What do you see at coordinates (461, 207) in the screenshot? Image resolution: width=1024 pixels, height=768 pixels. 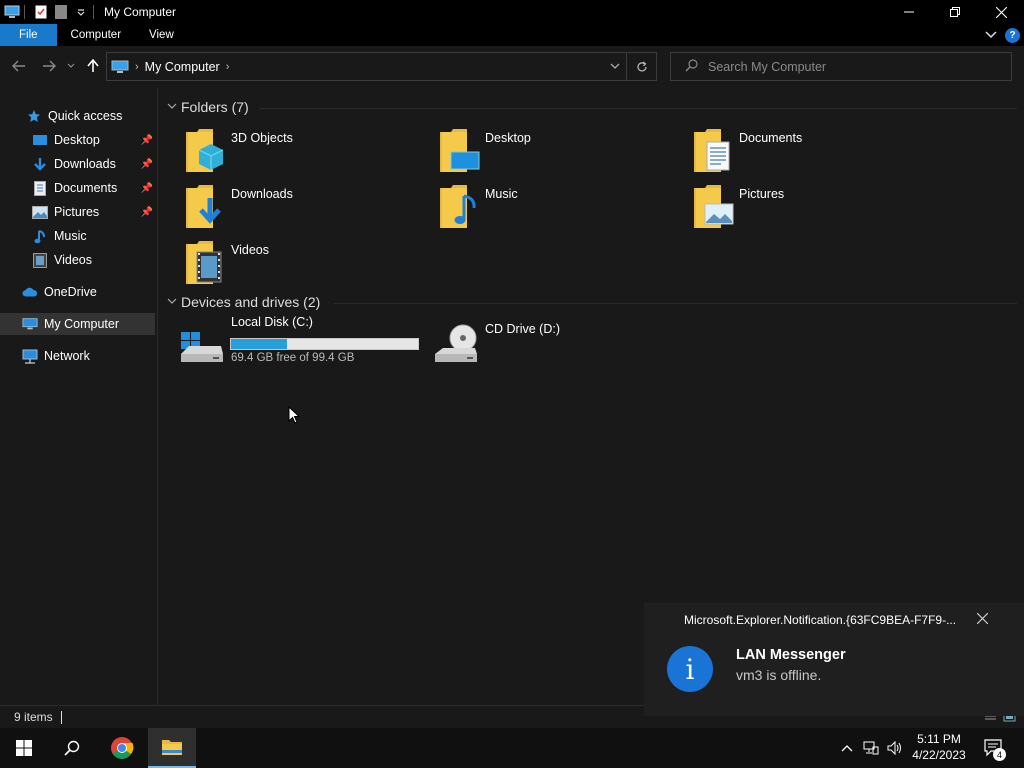 I see `music-folder-icon` at bounding box center [461, 207].